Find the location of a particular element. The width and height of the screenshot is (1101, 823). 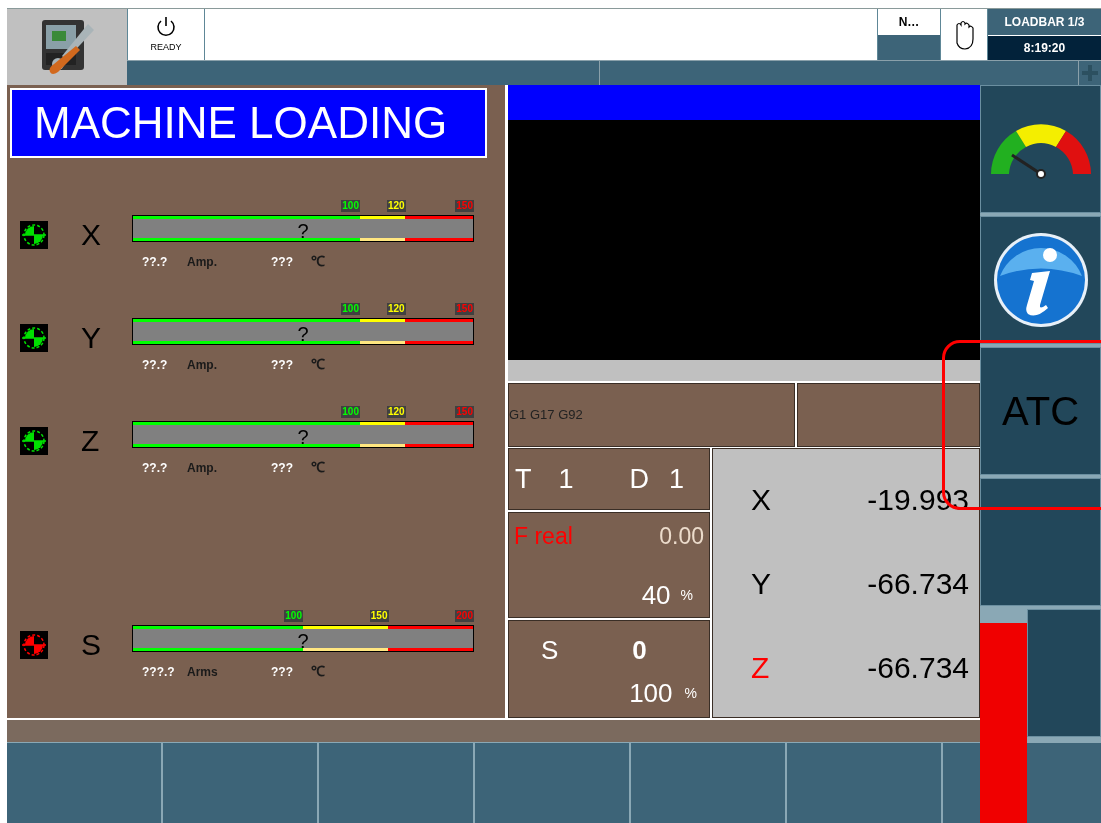

power-icon is located at coordinates (166, 26).